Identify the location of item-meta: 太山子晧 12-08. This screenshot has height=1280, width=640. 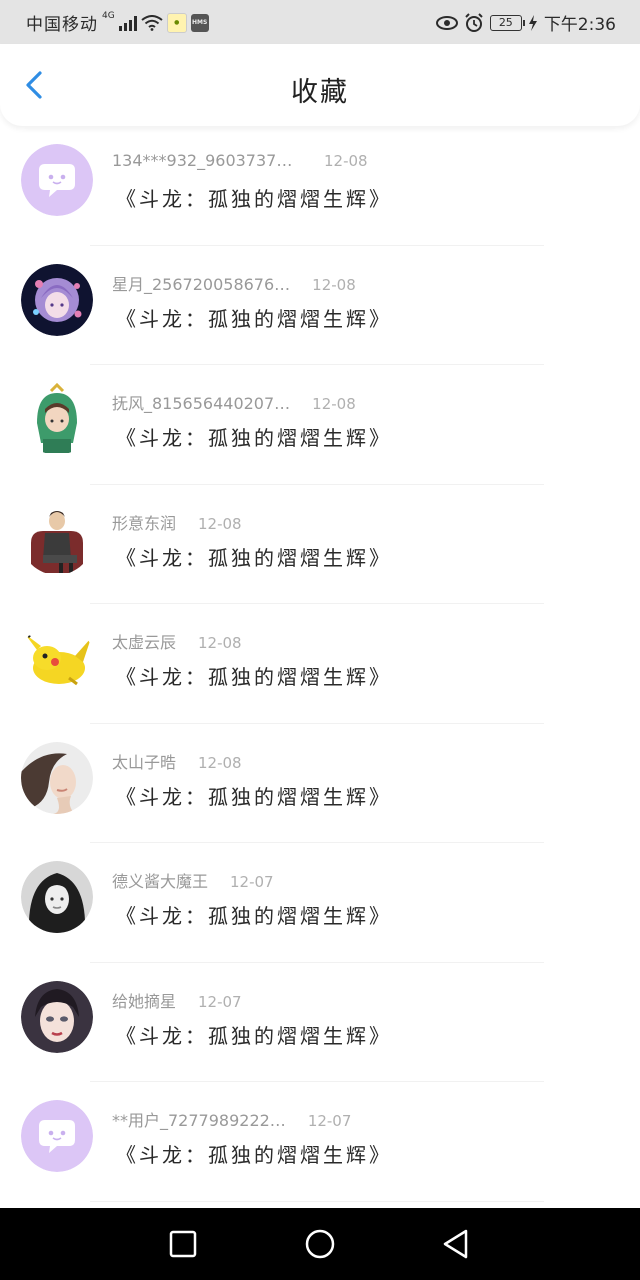
(177, 761).